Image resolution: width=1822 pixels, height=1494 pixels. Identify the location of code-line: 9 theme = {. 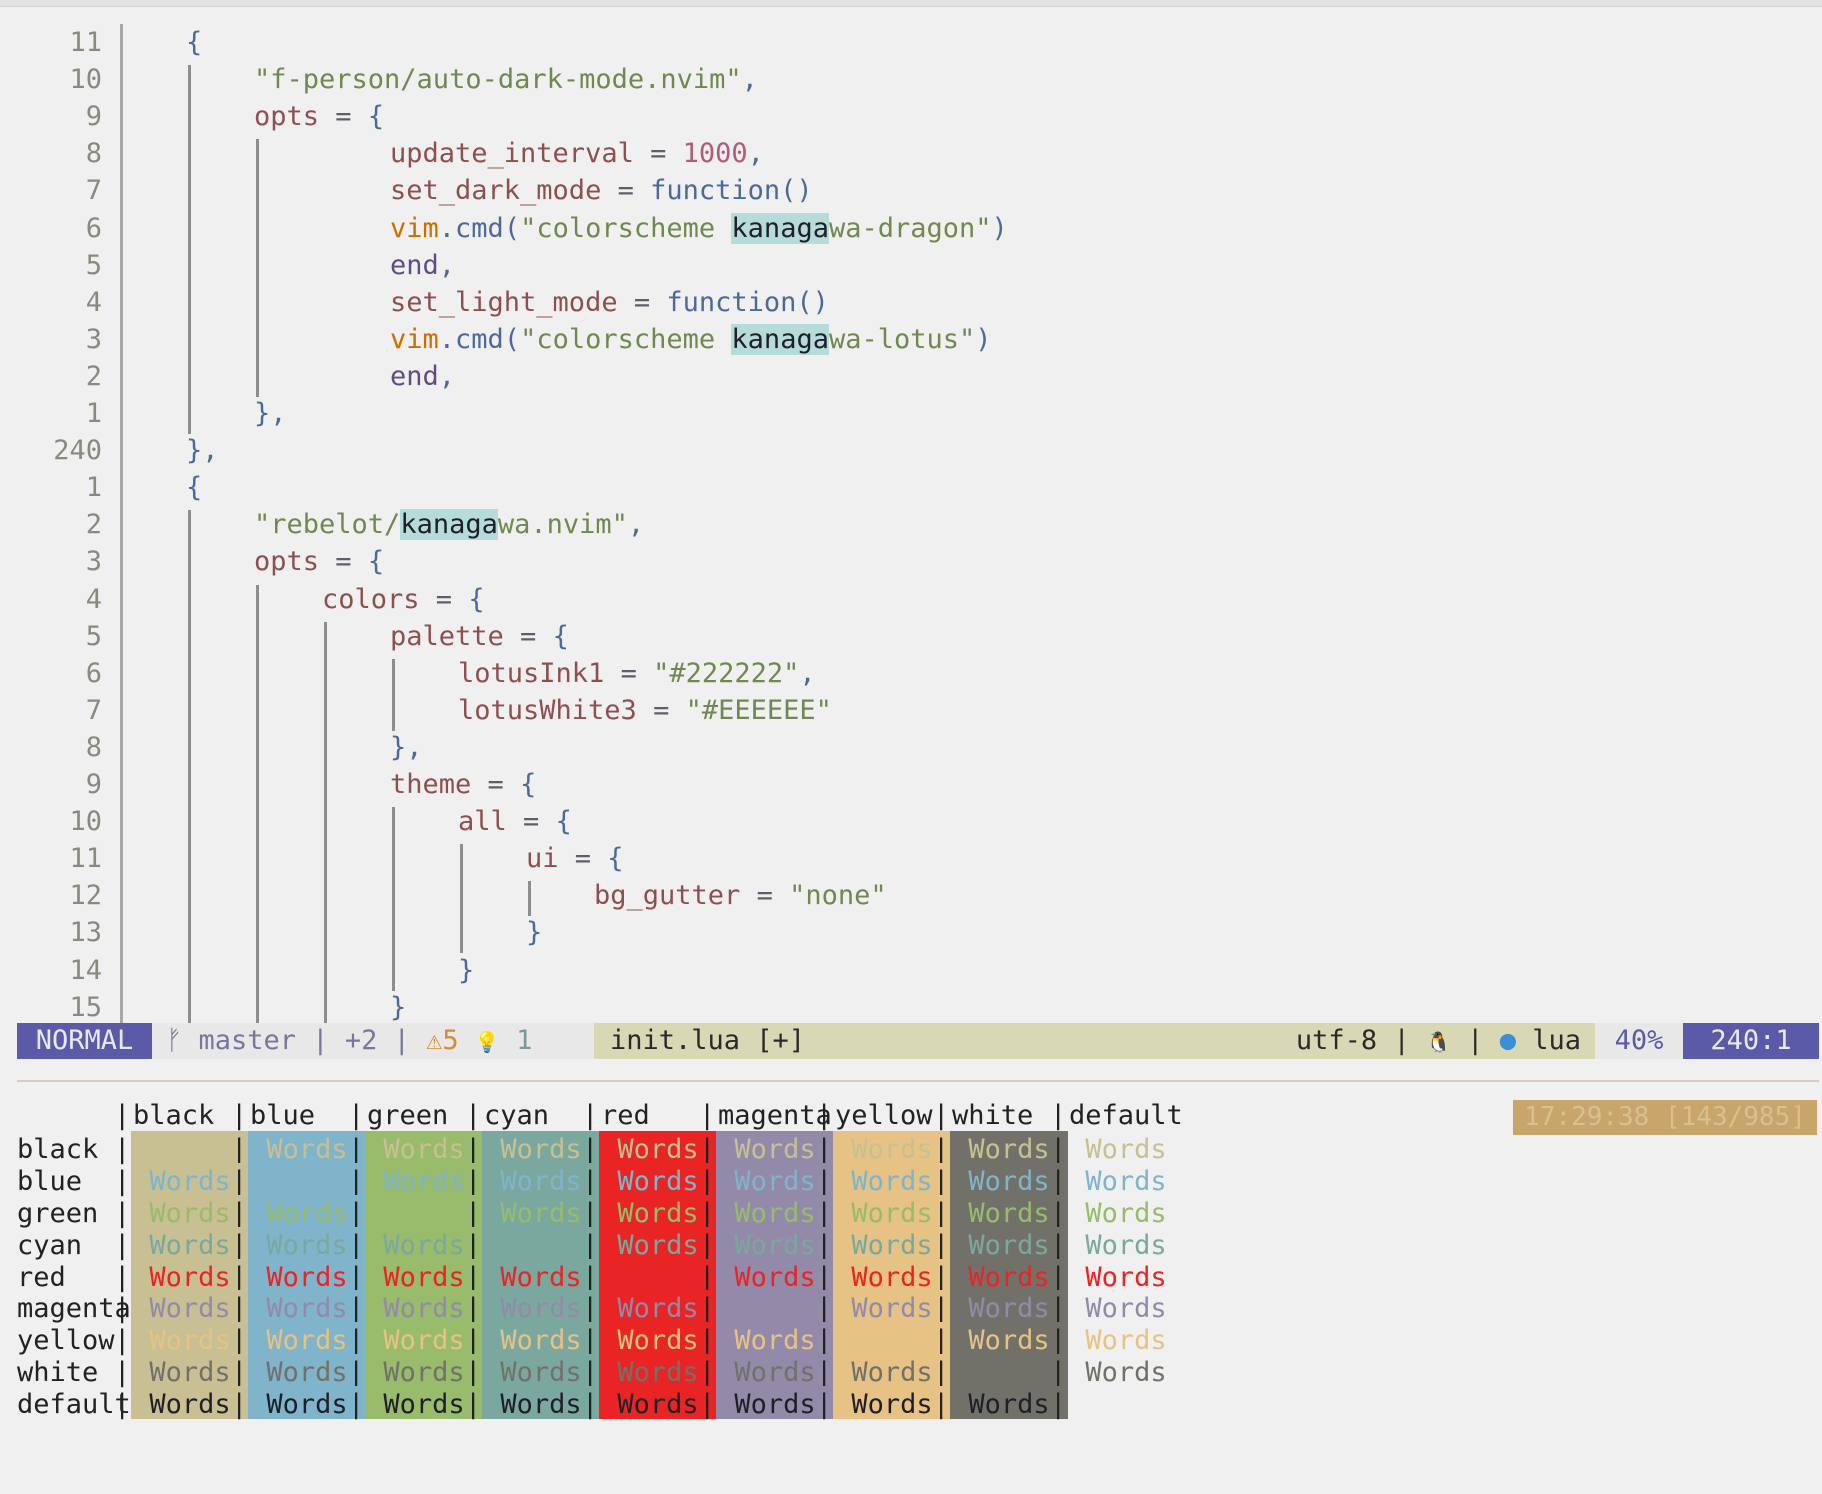
(911, 784).